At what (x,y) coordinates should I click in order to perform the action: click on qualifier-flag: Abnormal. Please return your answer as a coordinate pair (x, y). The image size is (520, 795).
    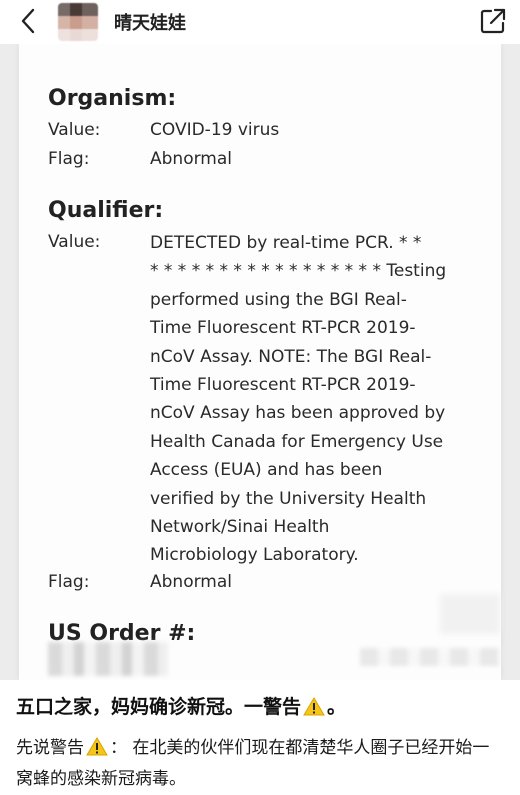
    Looking at the image, I should click on (191, 582).